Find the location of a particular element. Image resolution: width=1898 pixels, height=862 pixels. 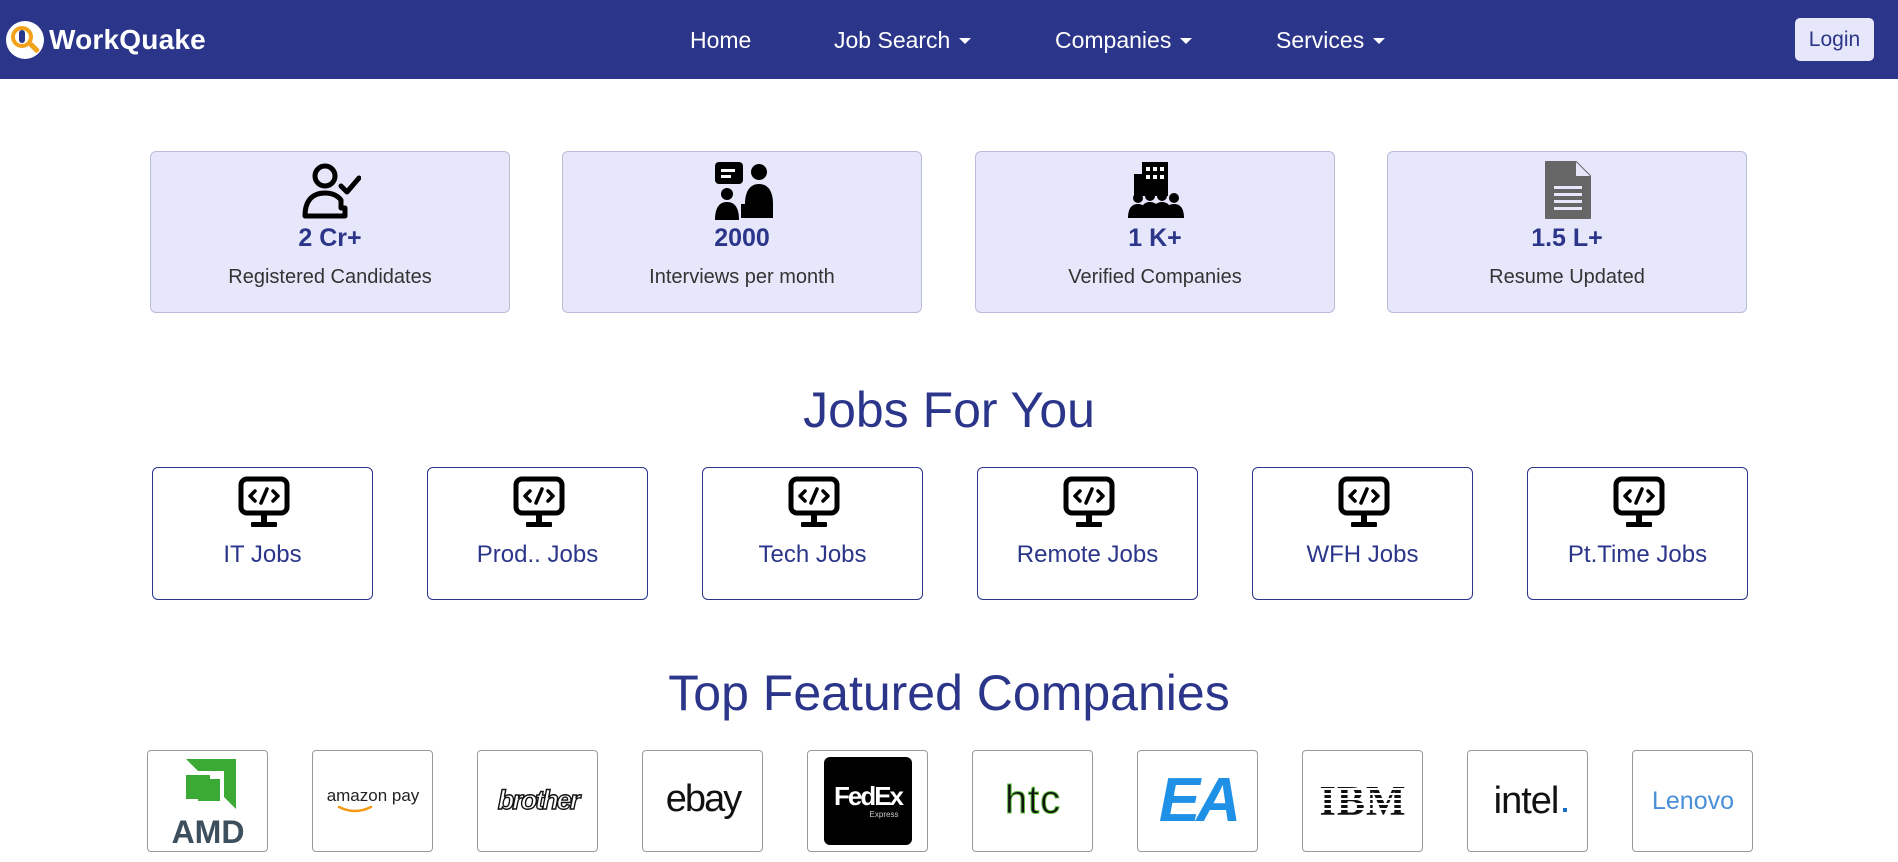

stat-card-interviews: 2000 Interviews per month is located at coordinates (742, 232).